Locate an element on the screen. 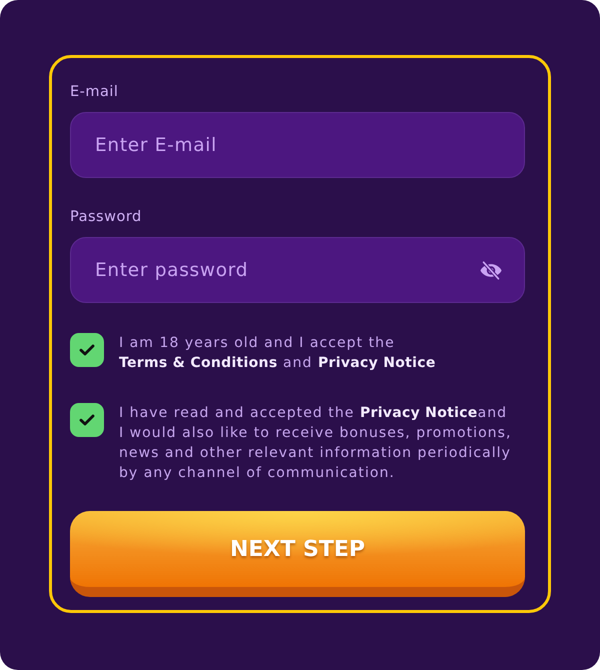 The width and height of the screenshot is (600, 670). password-field: Enter password is located at coordinates (297, 270).